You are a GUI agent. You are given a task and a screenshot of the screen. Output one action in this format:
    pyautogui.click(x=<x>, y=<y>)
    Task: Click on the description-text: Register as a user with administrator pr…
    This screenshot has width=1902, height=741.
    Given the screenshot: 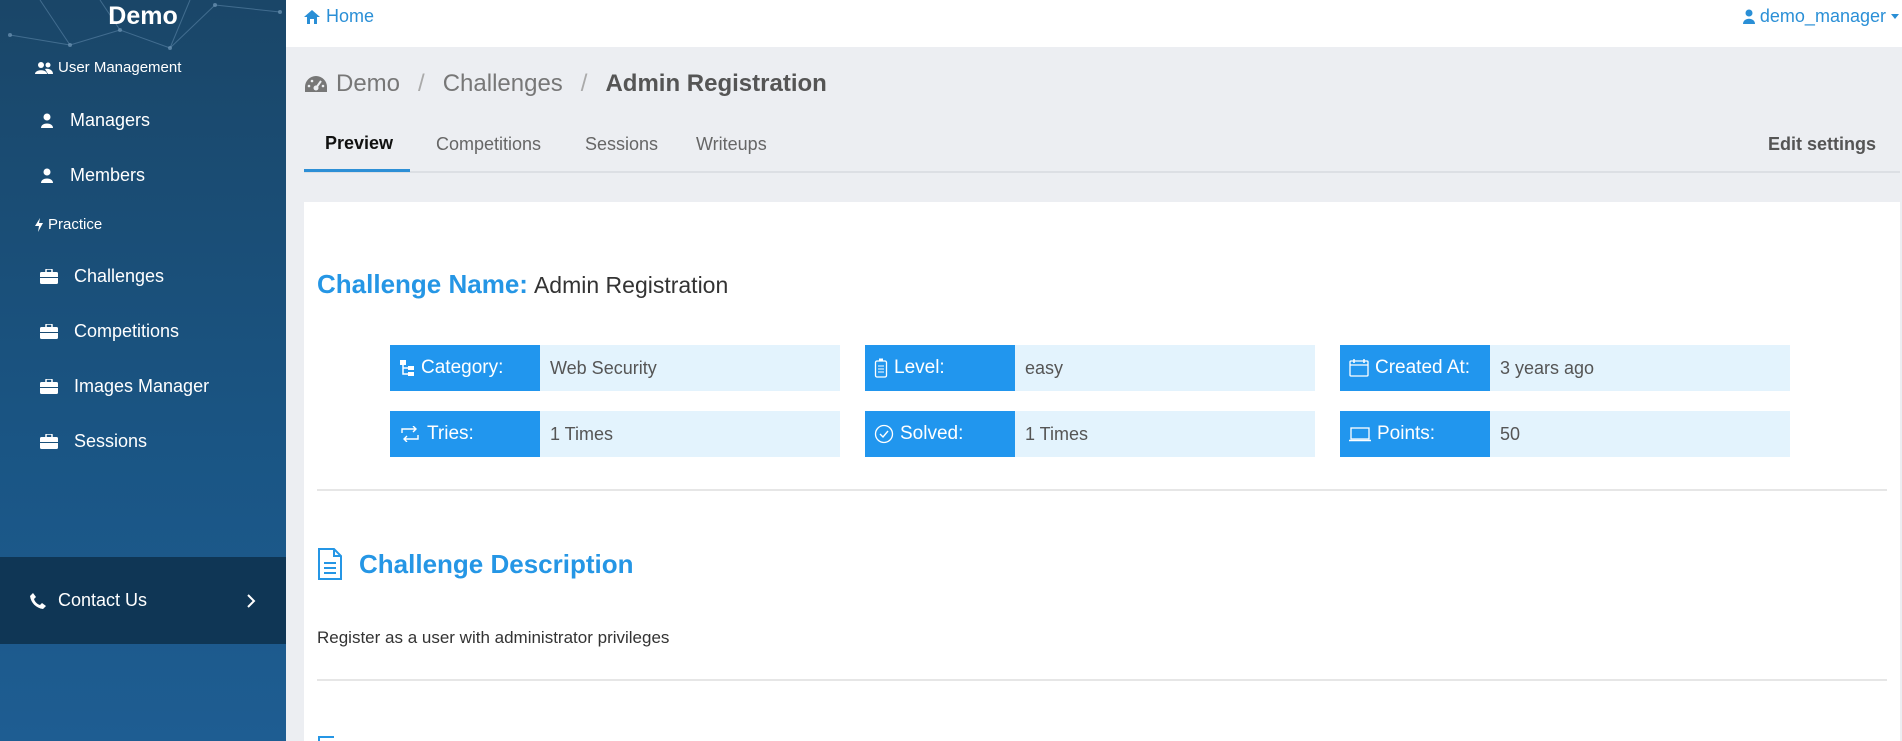 What is the action you would take?
    pyautogui.click(x=493, y=637)
    